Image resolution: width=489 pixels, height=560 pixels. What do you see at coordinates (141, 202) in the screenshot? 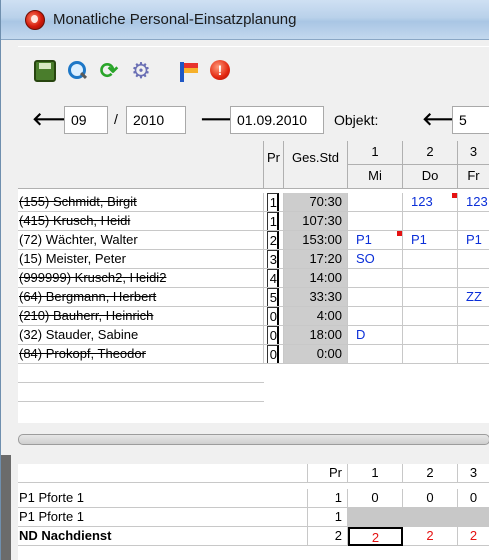
I see `employee-name: (155) Schmidt, Birgit` at bounding box center [141, 202].